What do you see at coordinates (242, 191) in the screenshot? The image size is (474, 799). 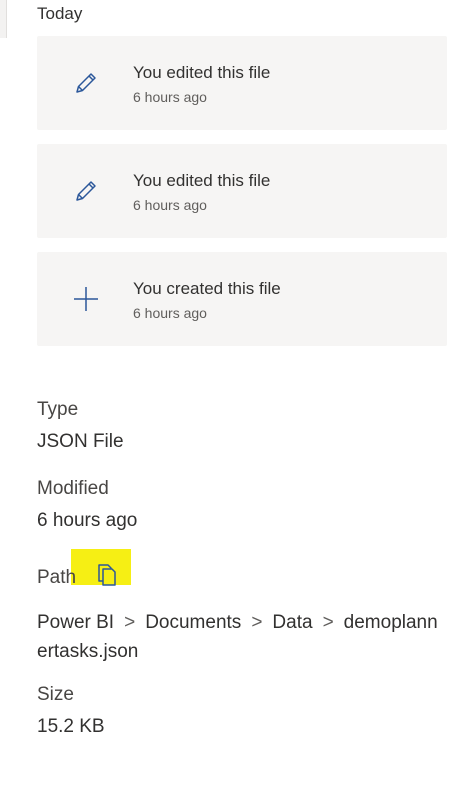 I see `activity-item-edited-2: You edited this file 6 hours ago` at bounding box center [242, 191].